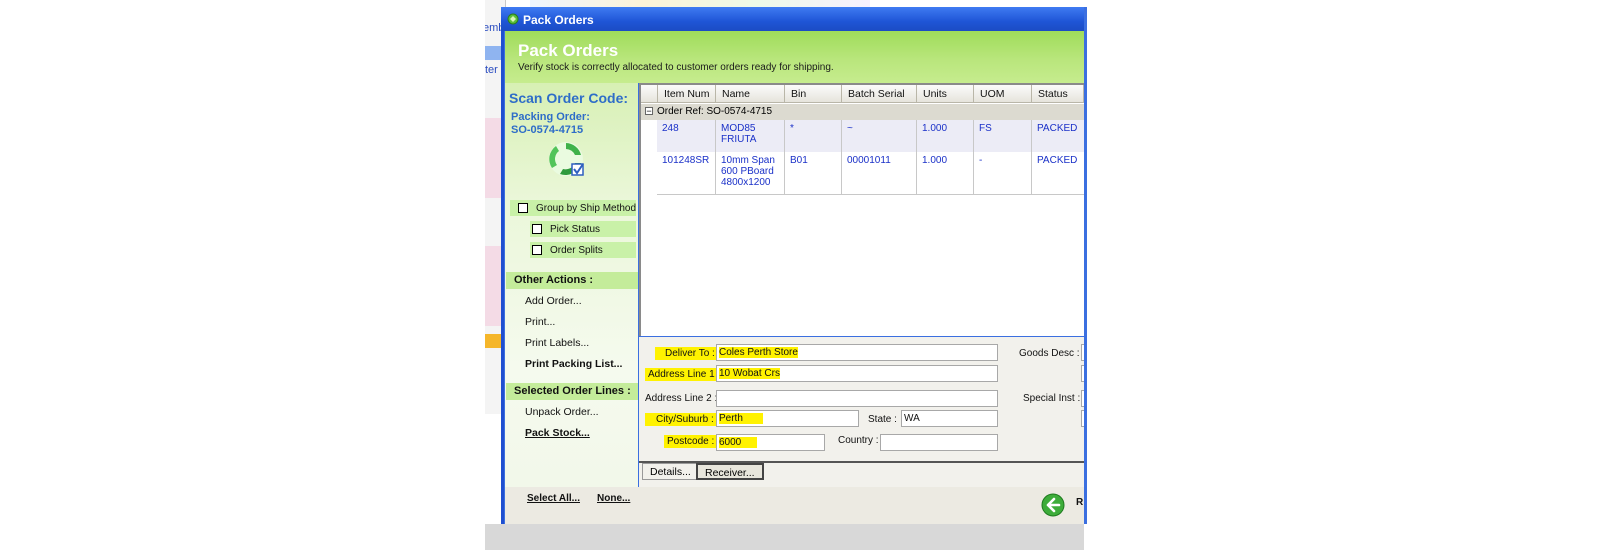 The width and height of the screenshot is (1600, 550). What do you see at coordinates (949, 418) in the screenshot?
I see `state-field: WA` at bounding box center [949, 418].